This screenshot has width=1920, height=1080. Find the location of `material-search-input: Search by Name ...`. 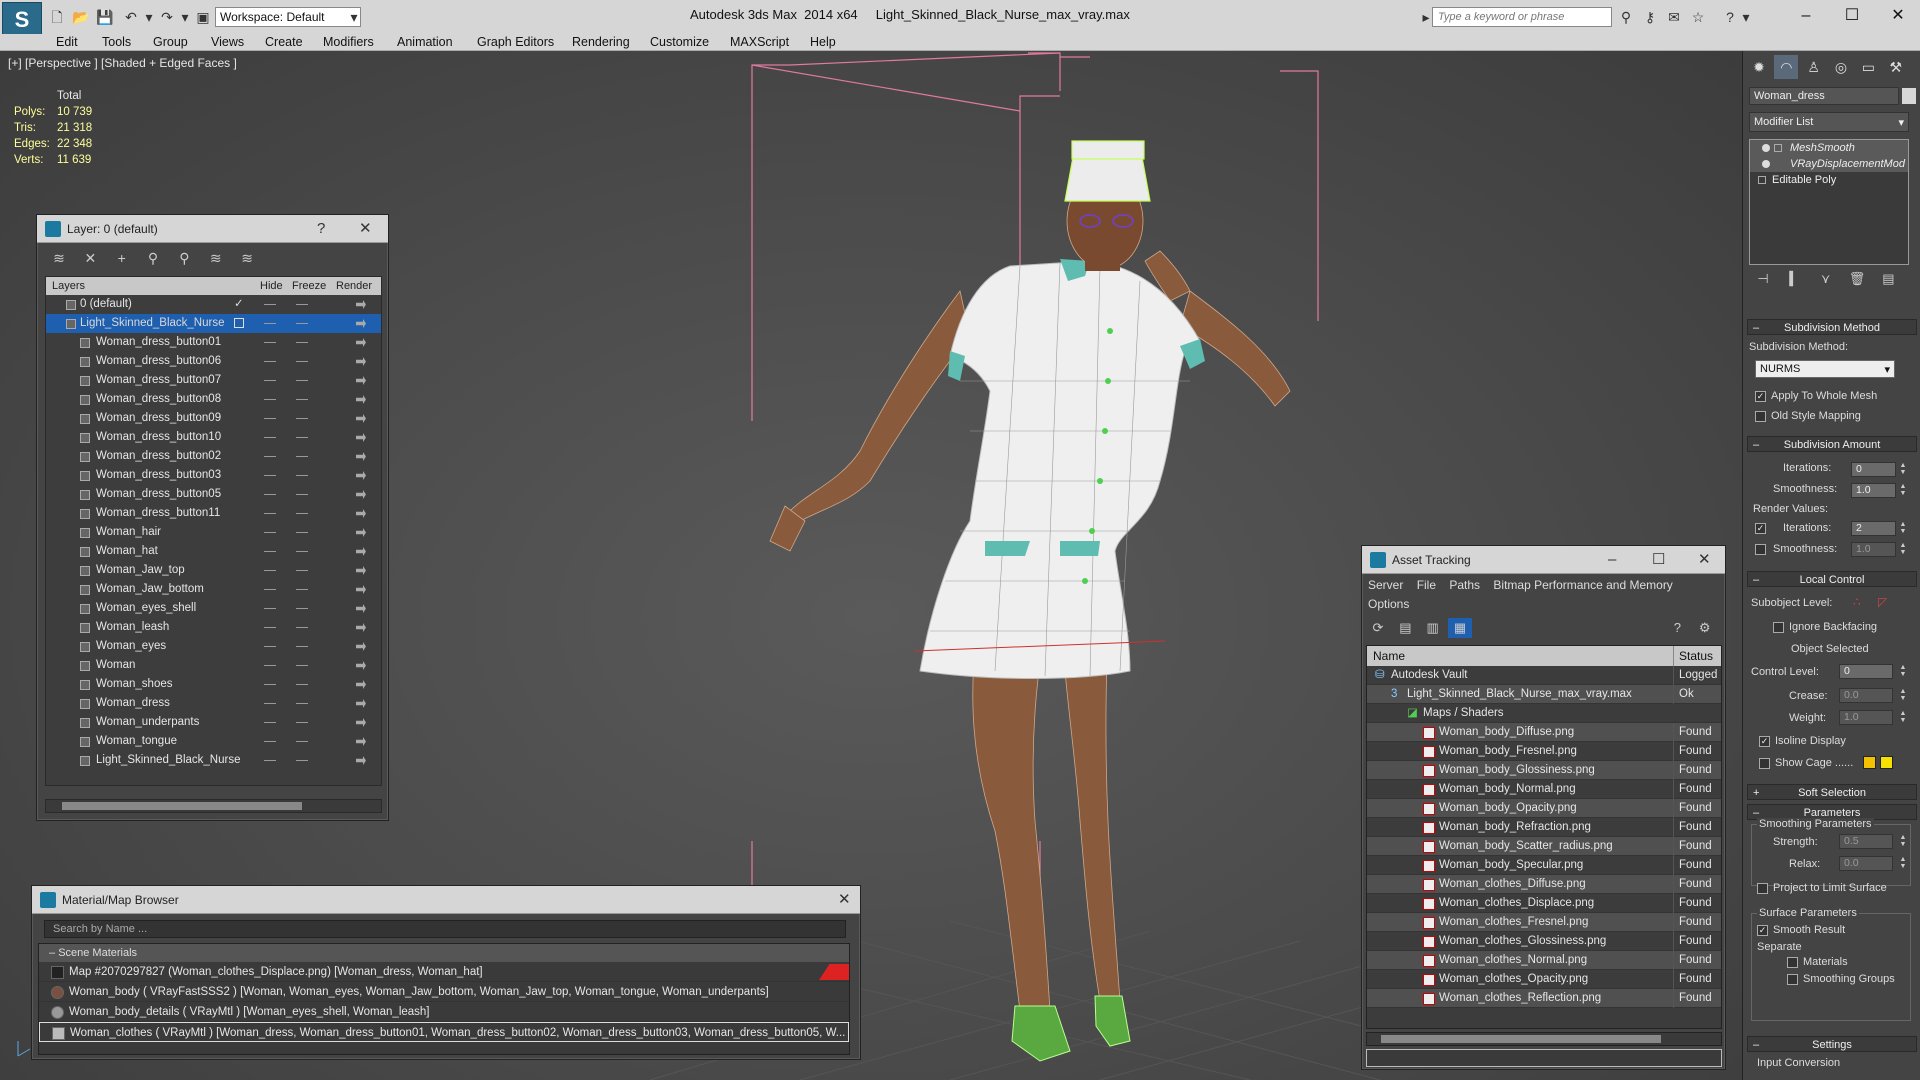

material-search-input: Search by Name ... is located at coordinates (445, 929).